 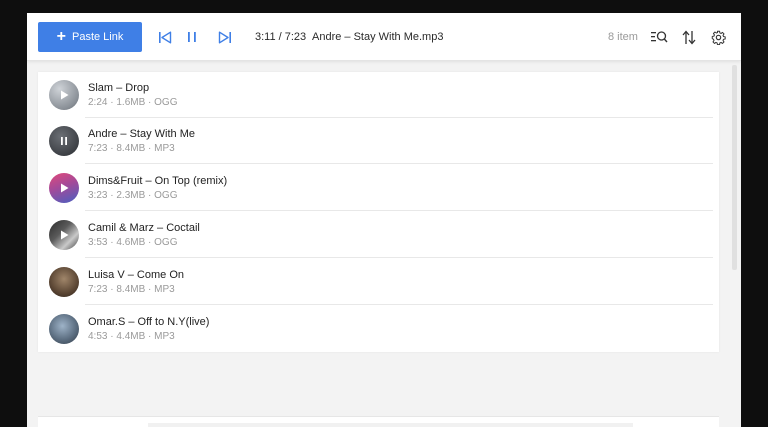 I want to click on gear-icon, so click(x=718, y=37).